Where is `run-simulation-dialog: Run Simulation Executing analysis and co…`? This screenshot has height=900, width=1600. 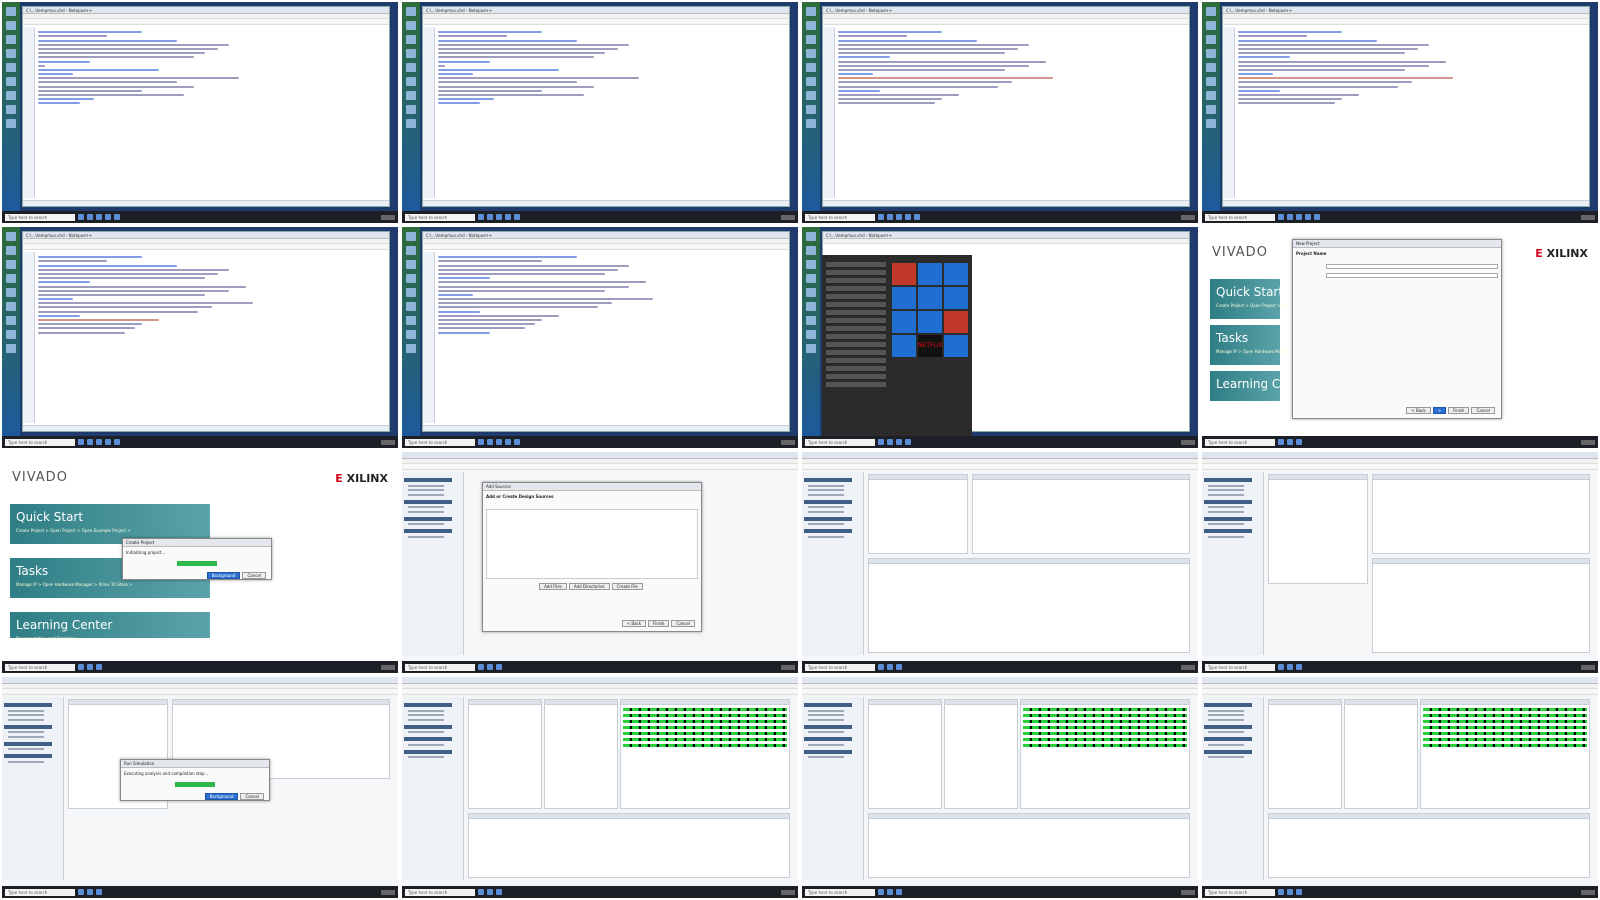
run-simulation-dialog: Run Simulation Executing analysis and co… is located at coordinates (195, 780).